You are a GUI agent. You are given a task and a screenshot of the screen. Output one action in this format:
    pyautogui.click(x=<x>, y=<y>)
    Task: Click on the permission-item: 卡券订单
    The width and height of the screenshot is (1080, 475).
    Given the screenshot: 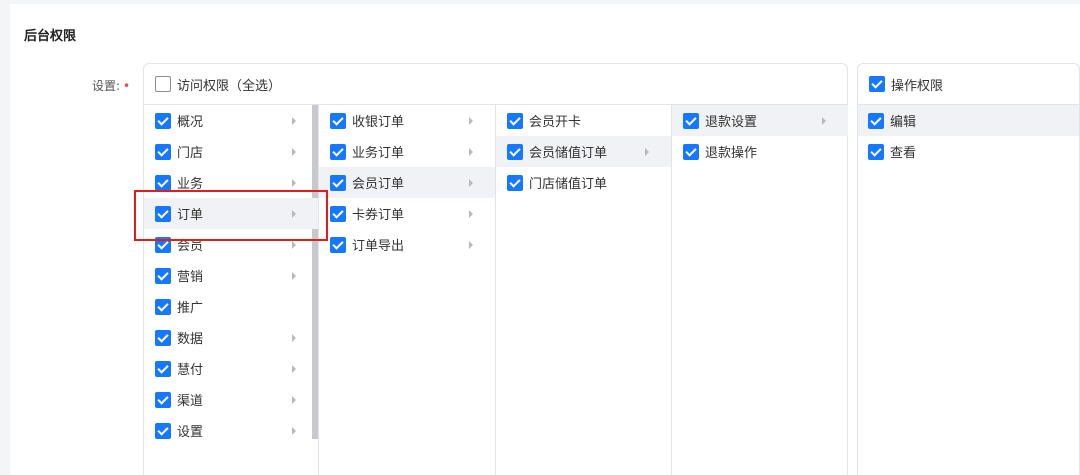 What is the action you would take?
    pyautogui.click(x=407, y=213)
    